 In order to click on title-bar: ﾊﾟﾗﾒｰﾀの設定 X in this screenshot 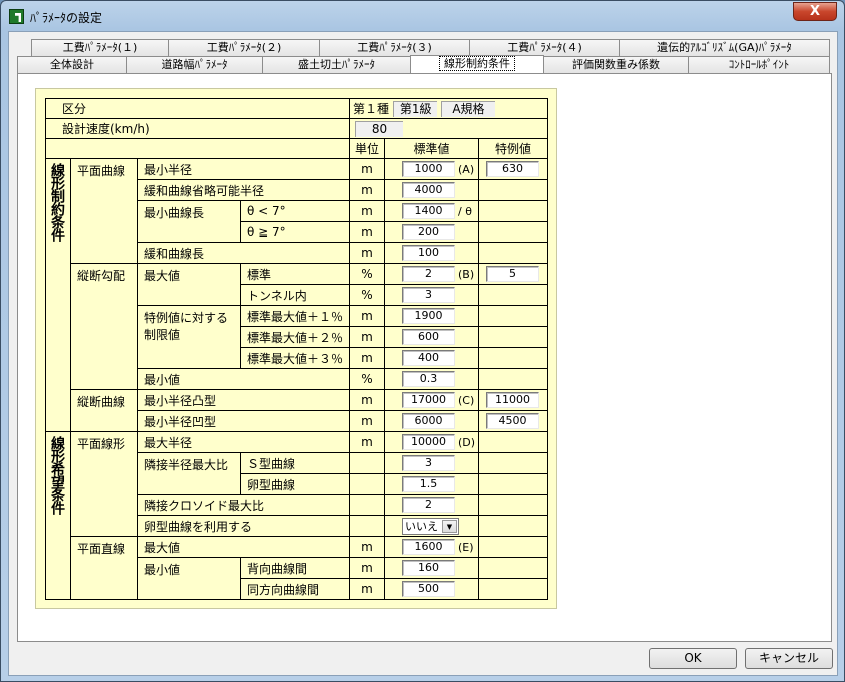, I will do `click(422, 16)`.